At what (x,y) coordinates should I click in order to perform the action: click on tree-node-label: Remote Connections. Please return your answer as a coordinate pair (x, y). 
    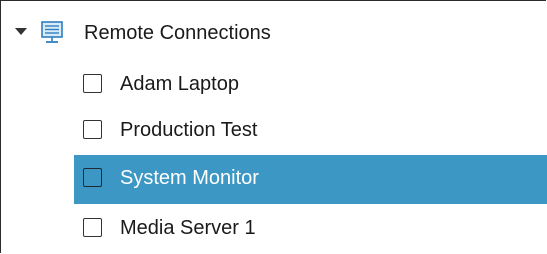
    Looking at the image, I should click on (177, 33).